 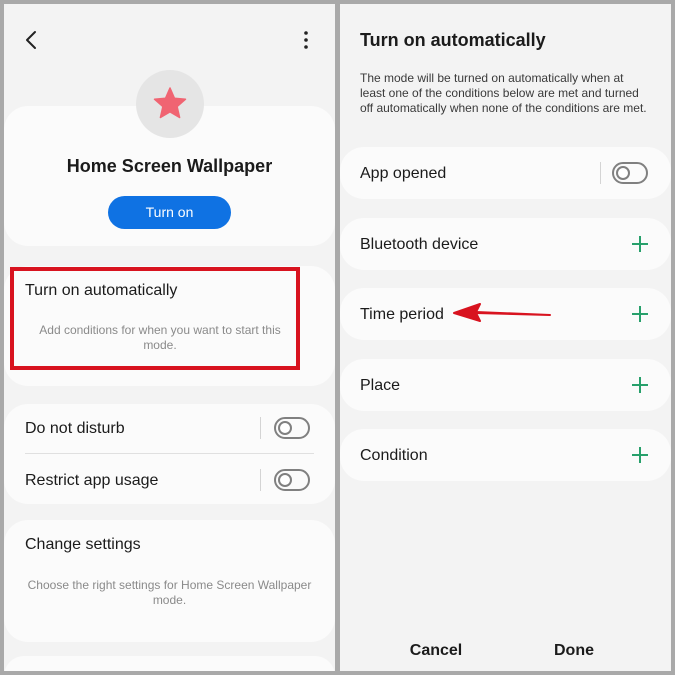 I want to click on bluetooth-device-label: Bluetooth device, so click(x=419, y=244).